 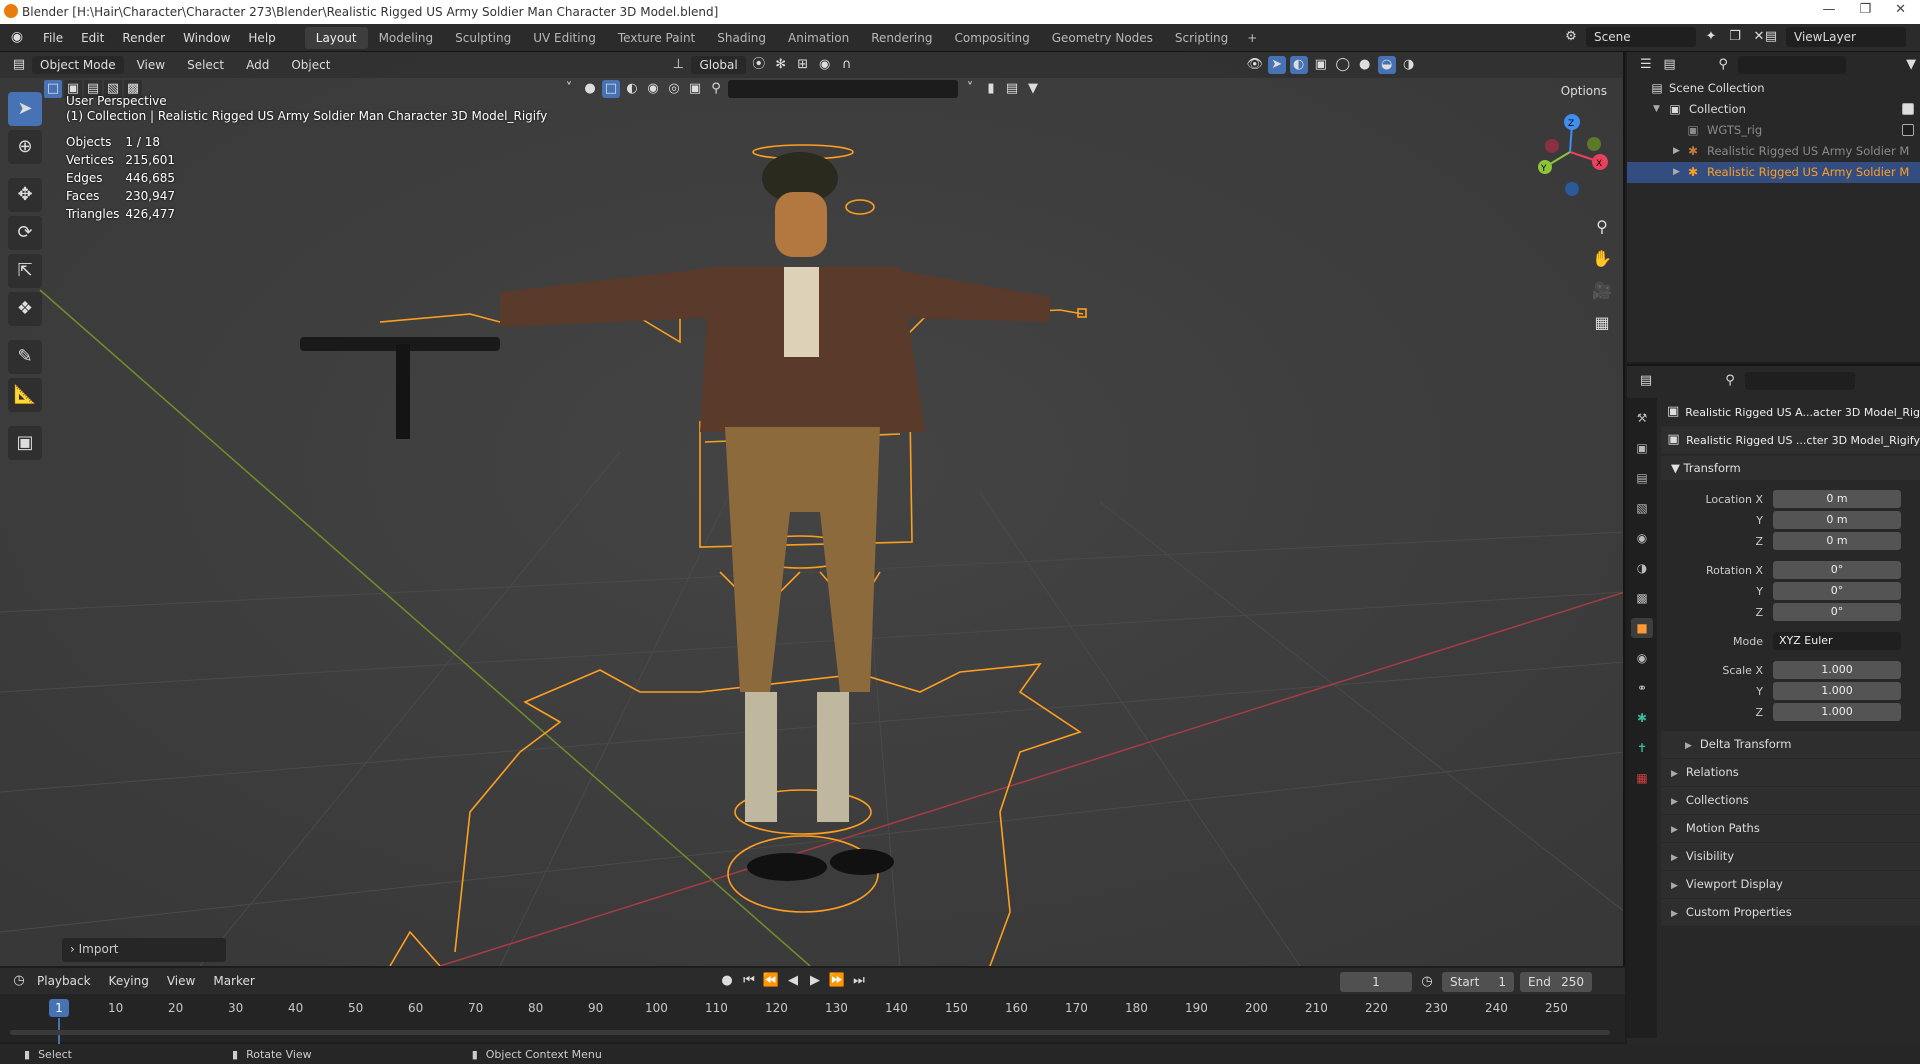 What do you see at coordinates (843, 89) in the screenshot?
I see `viewport-search-input` at bounding box center [843, 89].